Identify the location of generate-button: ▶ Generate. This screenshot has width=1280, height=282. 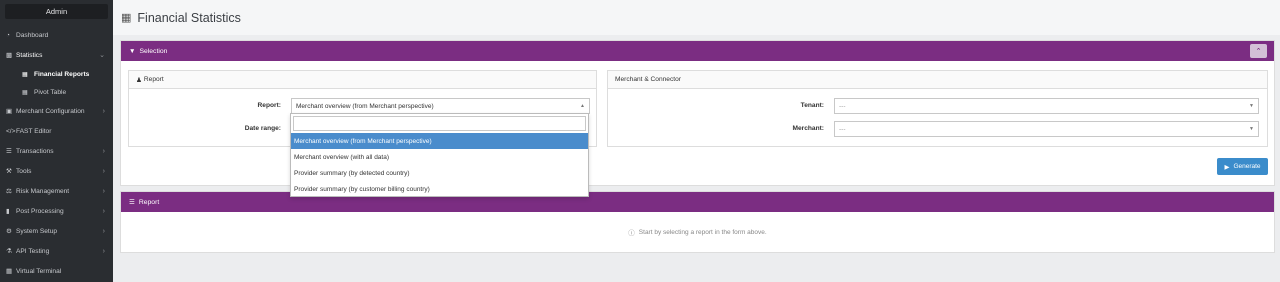
(1242, 166).